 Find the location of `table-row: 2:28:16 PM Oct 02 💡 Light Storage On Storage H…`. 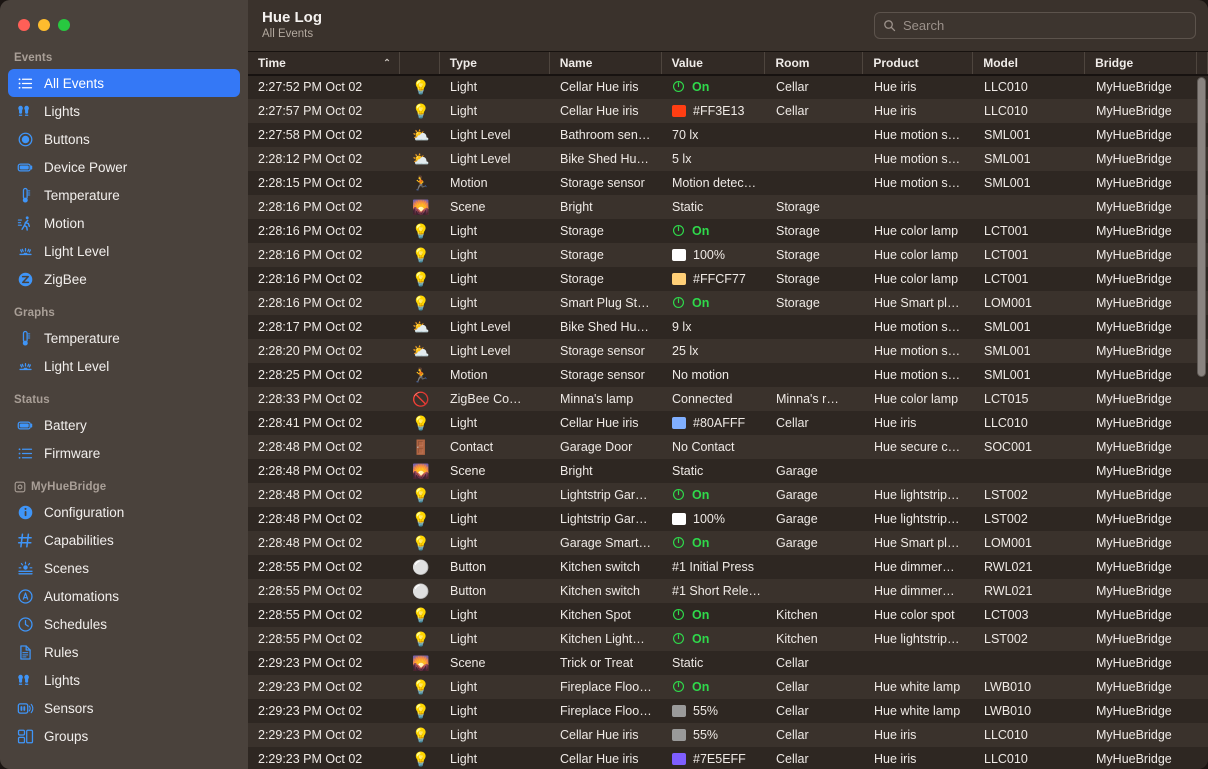

table-row: 2:28:16 PM Oct 02 💡 Light Storage On Storage H… is located at coordinates (728, 230).